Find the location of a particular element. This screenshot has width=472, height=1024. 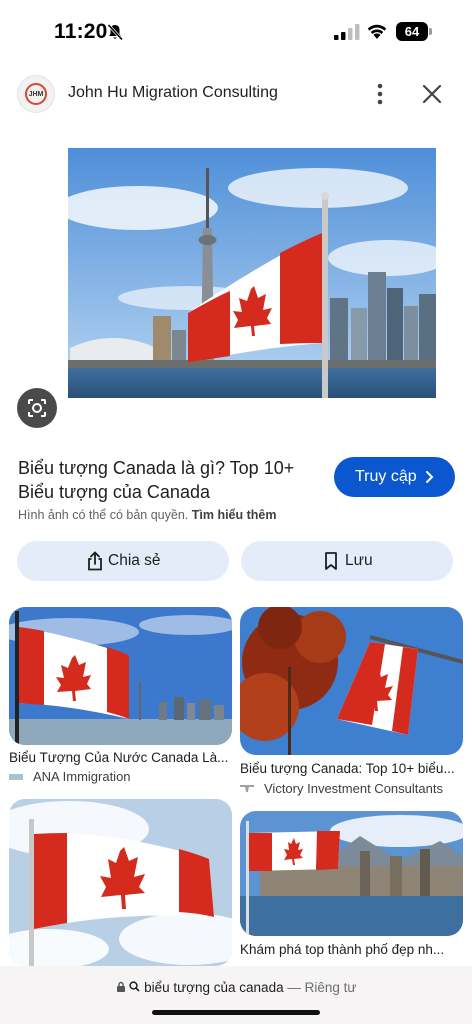

site-logo: JHM is located at coordinates (36, 94).